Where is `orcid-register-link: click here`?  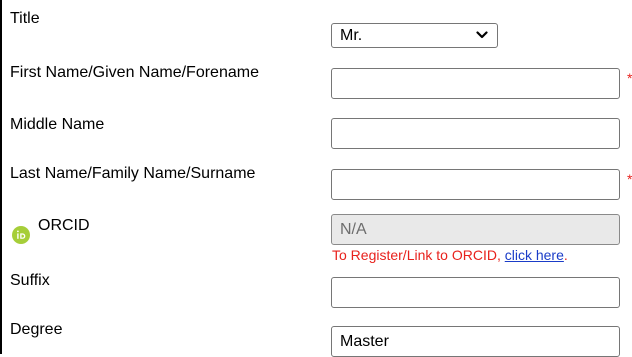
orcid-register-link: click here is located at coordinates (534, 255).